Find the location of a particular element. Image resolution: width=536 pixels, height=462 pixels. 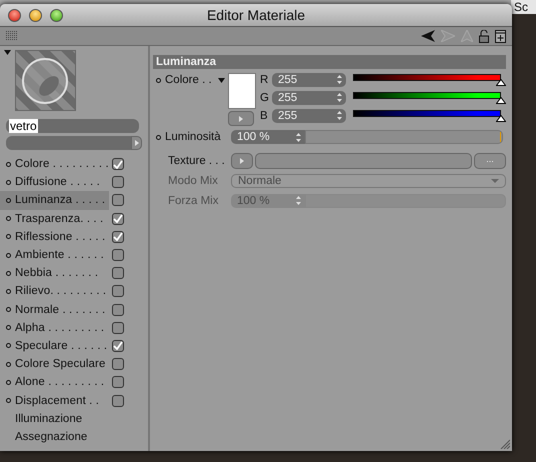

channel-item: Colore Speculare is located at coordinates (62, 364).